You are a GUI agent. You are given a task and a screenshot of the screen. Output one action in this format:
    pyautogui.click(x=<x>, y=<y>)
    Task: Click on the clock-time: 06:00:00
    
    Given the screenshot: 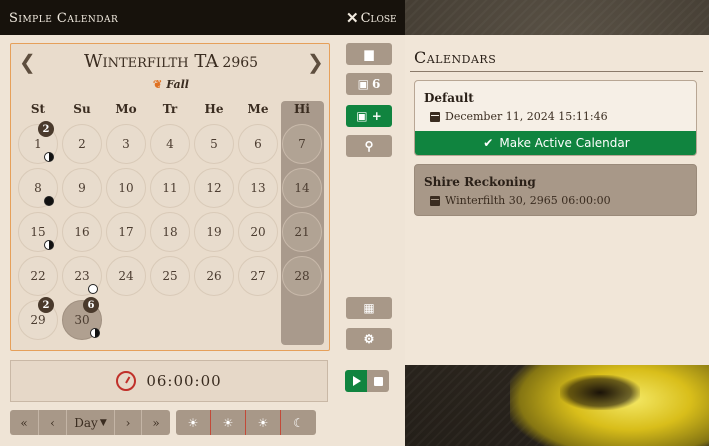 What is the action you would take?
    pyautogui.click(x=184, y=381)
    